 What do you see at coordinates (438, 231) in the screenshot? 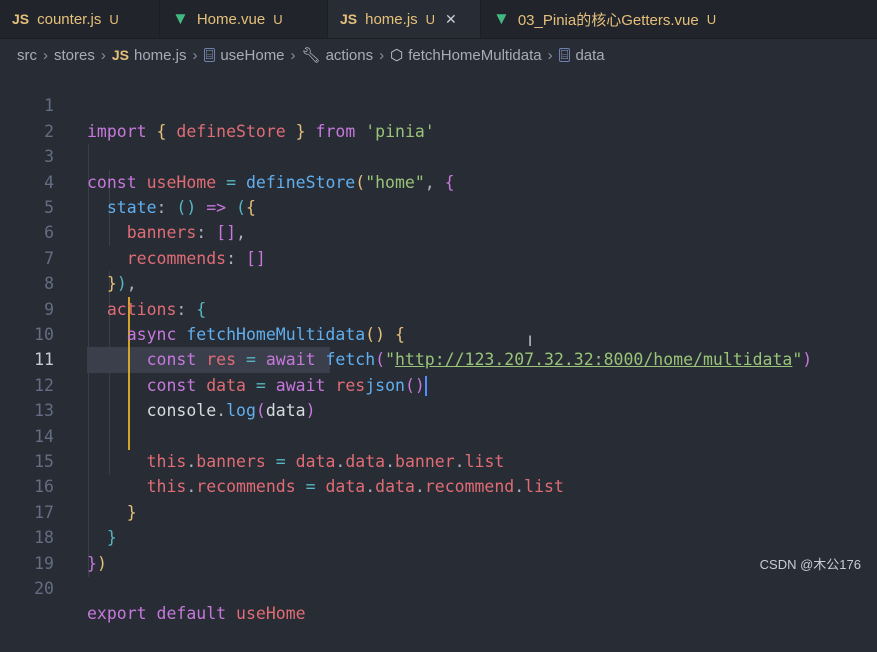
I see `code-line: 6 recommends: []` at bounding box center [438, 231].